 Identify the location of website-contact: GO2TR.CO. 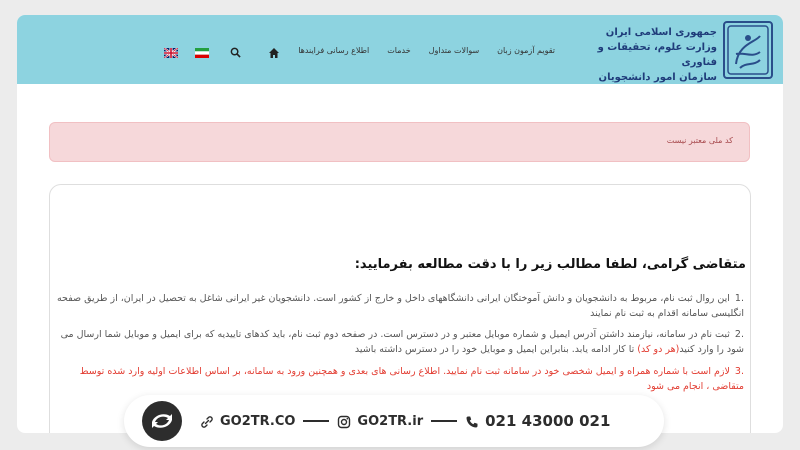
(247, 421).